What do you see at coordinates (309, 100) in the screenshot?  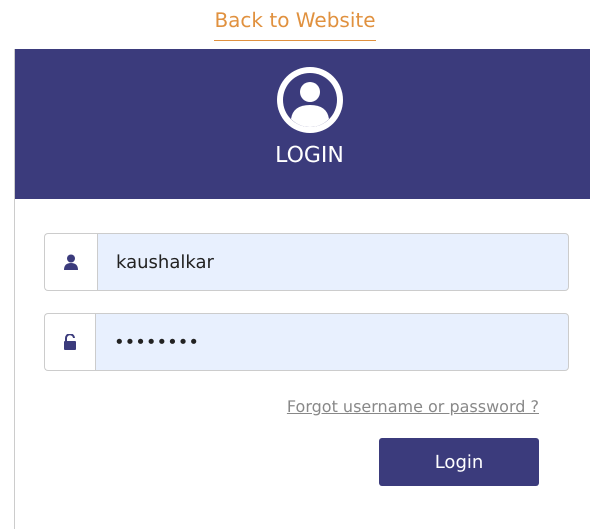 I see `user-avatar-icon` at bounding box center [309, 100].